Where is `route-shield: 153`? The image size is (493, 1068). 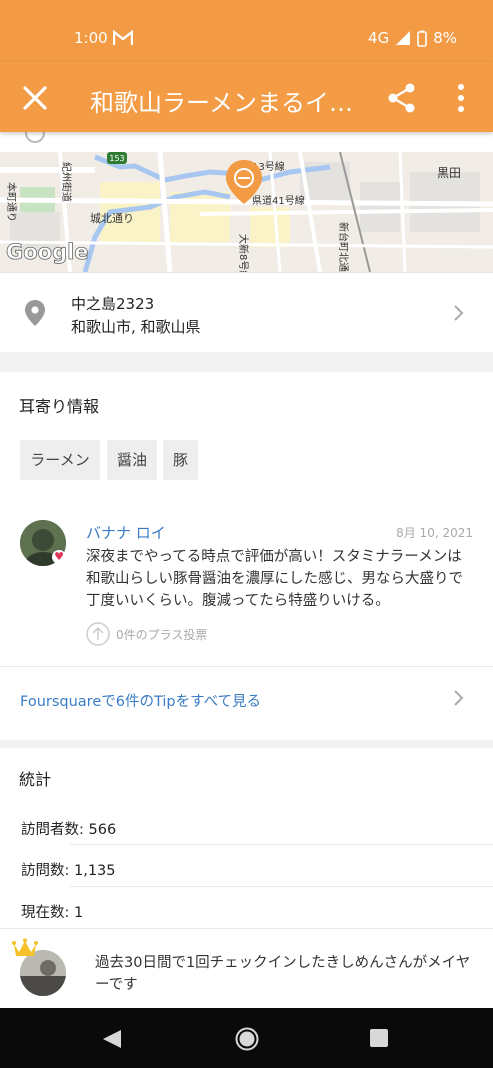 route-shield: 153 is located at coordinates (116, 158).